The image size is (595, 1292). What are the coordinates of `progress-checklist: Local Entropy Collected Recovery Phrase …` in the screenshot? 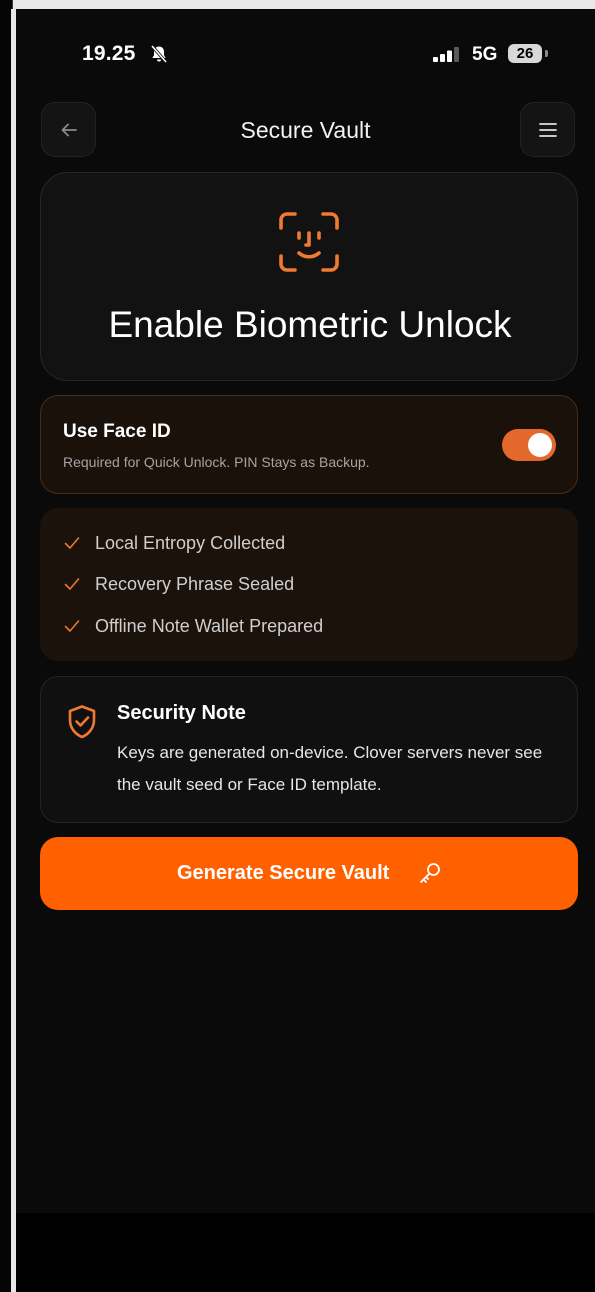 It's located at (309, 584).